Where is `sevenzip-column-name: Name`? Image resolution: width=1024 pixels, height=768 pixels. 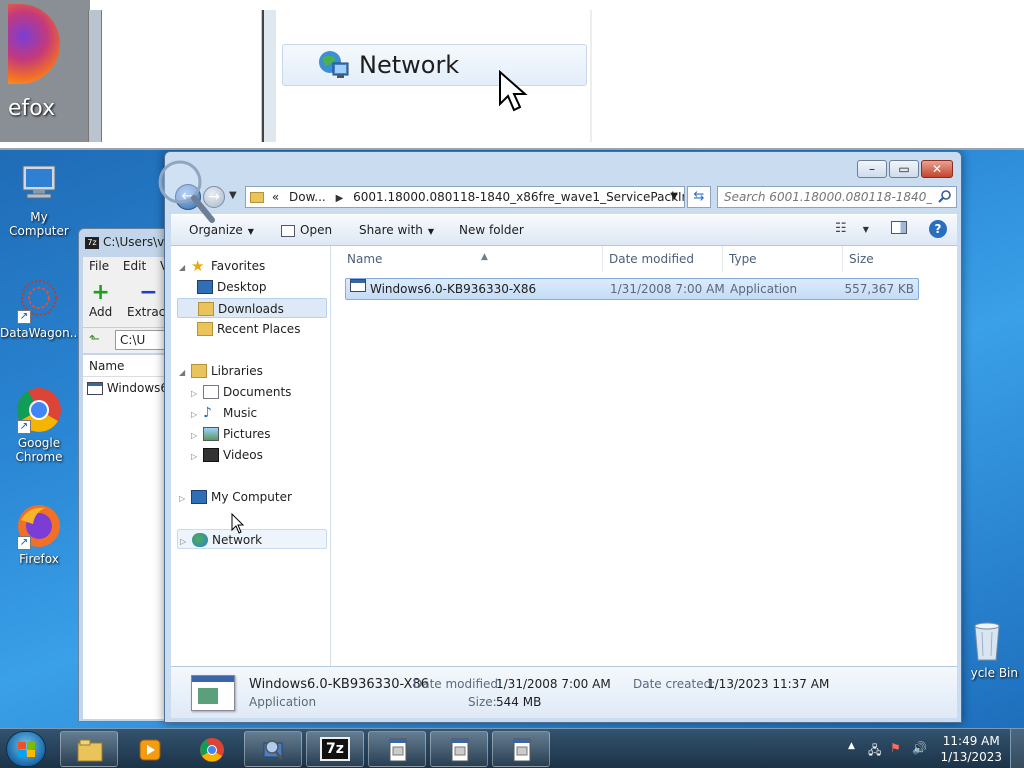 sevenzip-column-name: Name is located at coordinates (128, 366).